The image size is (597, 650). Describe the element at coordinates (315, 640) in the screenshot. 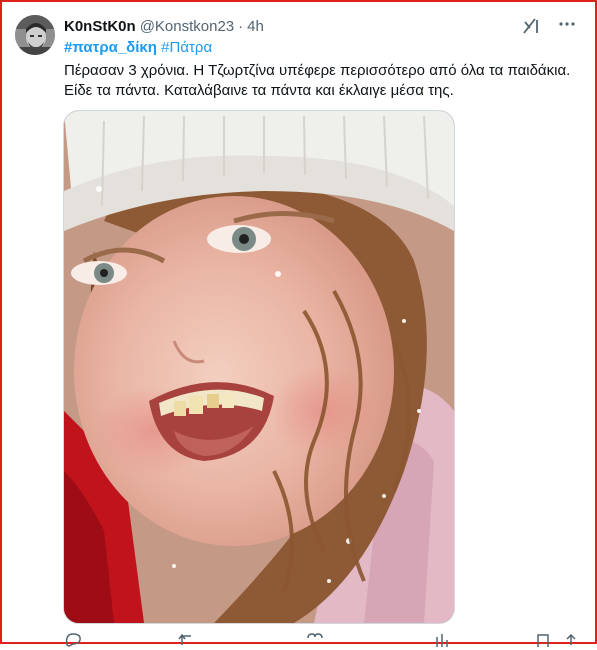

I see `like-icon` at that location.